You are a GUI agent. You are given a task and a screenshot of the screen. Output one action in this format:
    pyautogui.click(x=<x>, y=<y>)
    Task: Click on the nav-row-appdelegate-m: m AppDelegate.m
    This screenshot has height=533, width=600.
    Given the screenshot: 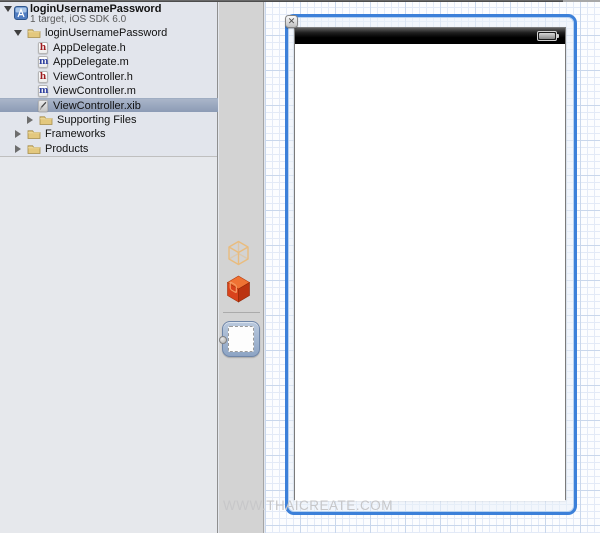 What is the action you would take?
    pyautogui.click(x=109, y=62)
    